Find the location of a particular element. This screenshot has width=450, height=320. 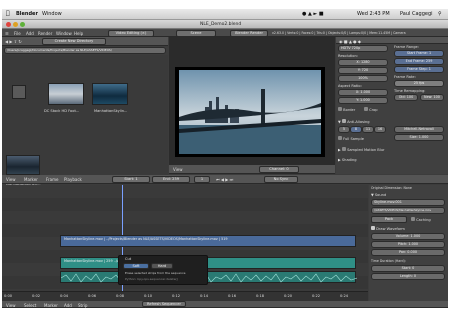

cut-soft-option: Soft is located at coordinates (136, 266).